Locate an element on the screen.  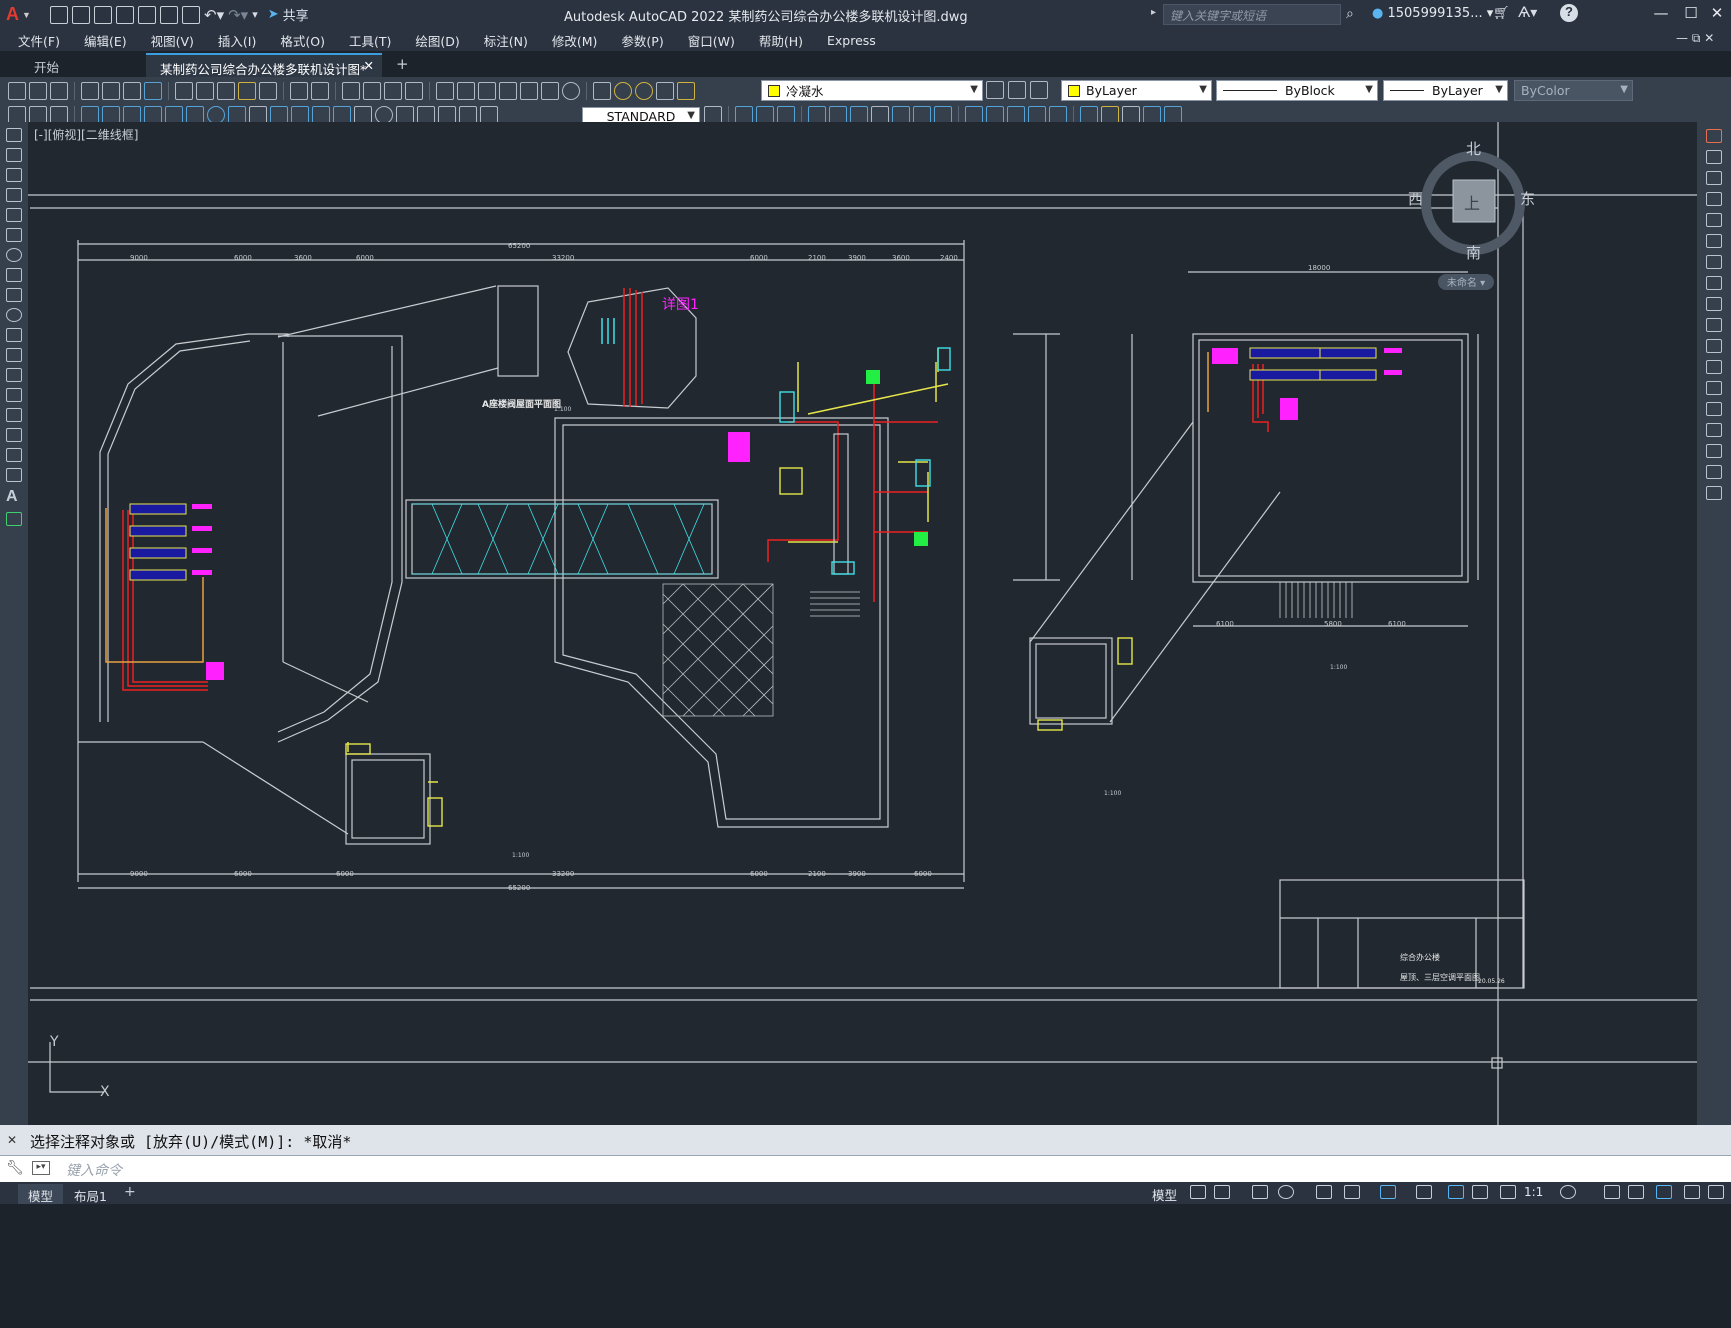
menu-edit: 编辑(E) is located at coordinates (105, 40).